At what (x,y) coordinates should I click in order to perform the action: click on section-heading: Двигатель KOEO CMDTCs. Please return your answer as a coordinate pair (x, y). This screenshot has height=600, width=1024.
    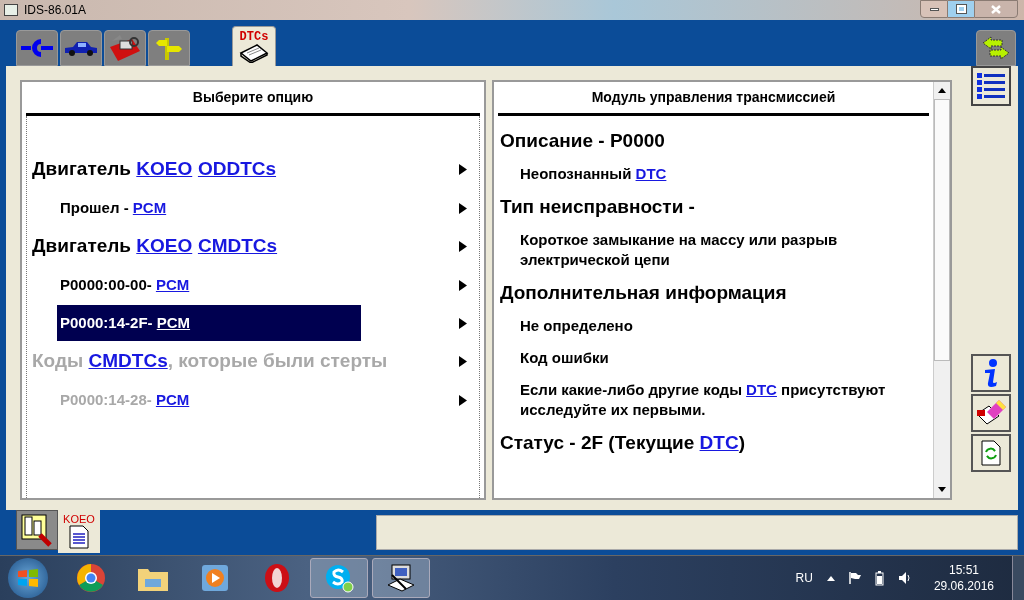
    Looking at the image, I should click on (154, 246).